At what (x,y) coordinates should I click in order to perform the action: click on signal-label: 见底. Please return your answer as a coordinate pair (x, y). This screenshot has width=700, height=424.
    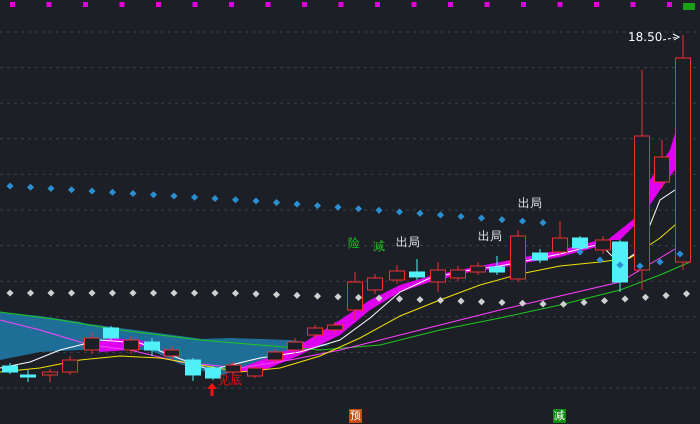
    Looking at the image, I should click on (230, 380).